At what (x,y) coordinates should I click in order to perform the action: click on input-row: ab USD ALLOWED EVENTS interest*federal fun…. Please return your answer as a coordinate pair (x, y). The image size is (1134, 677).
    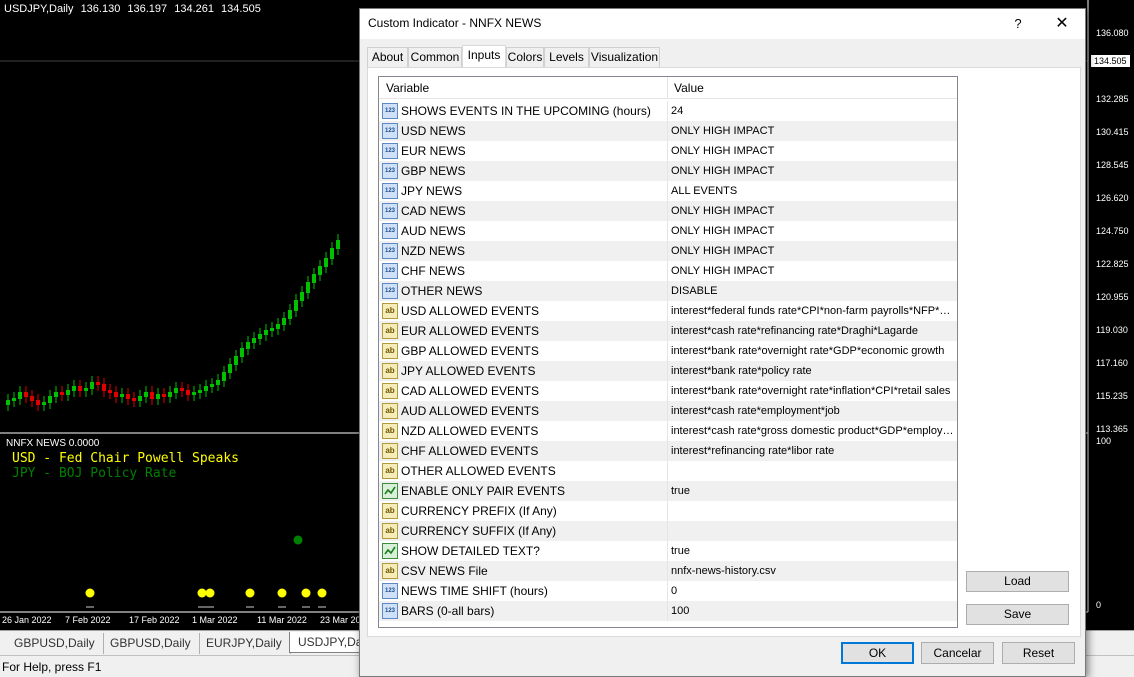
    Looking at the image, I should click on (668, 311).